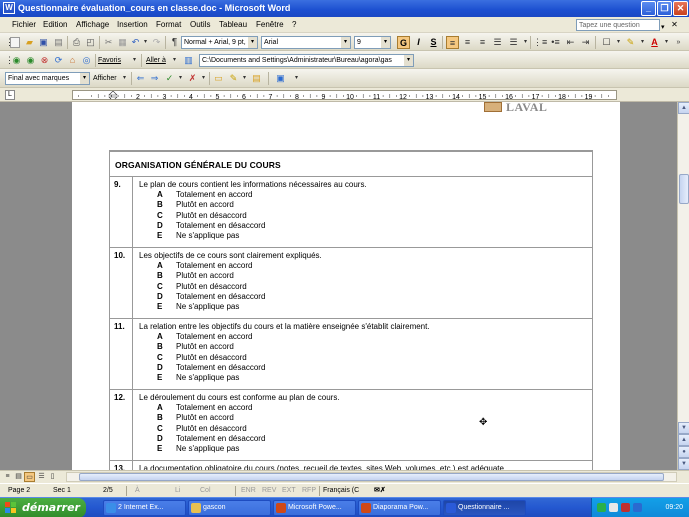  What do you see at coordinates (15, 42) in the screenshot?
I see `new-document-icon` at bounding box center [15, 42].